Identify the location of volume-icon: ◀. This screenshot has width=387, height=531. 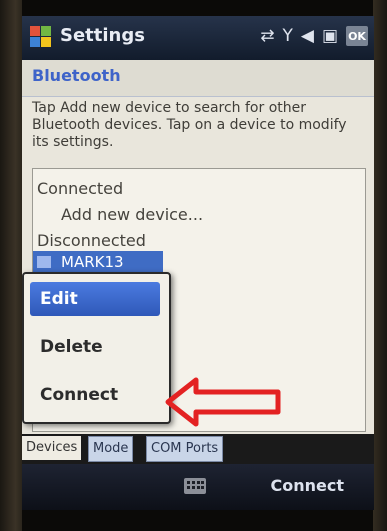
(307, 36).